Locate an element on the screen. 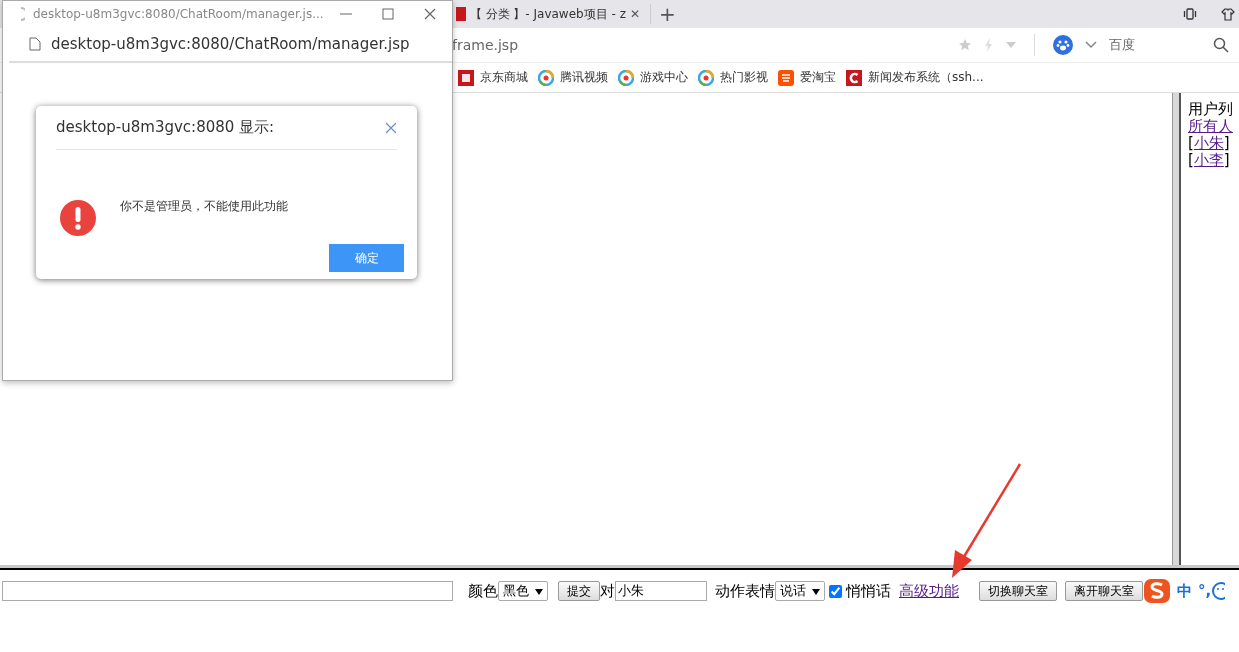 Image resolution: width=1239 pixels, height=652 pixels. message-input is located at coordinates (227, 591).